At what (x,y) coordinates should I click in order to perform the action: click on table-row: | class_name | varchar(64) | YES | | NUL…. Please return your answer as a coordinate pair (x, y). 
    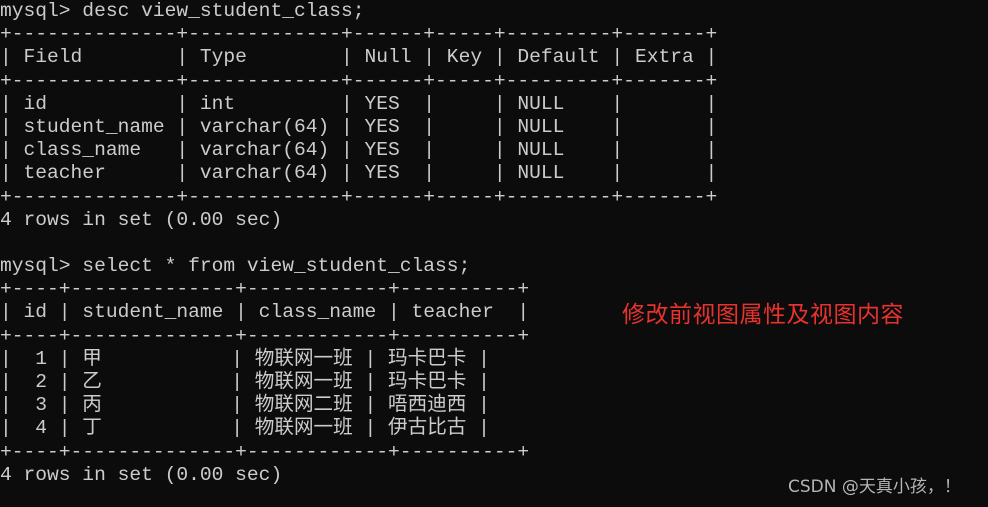
    Looking at the image, I should click on (359, 150).